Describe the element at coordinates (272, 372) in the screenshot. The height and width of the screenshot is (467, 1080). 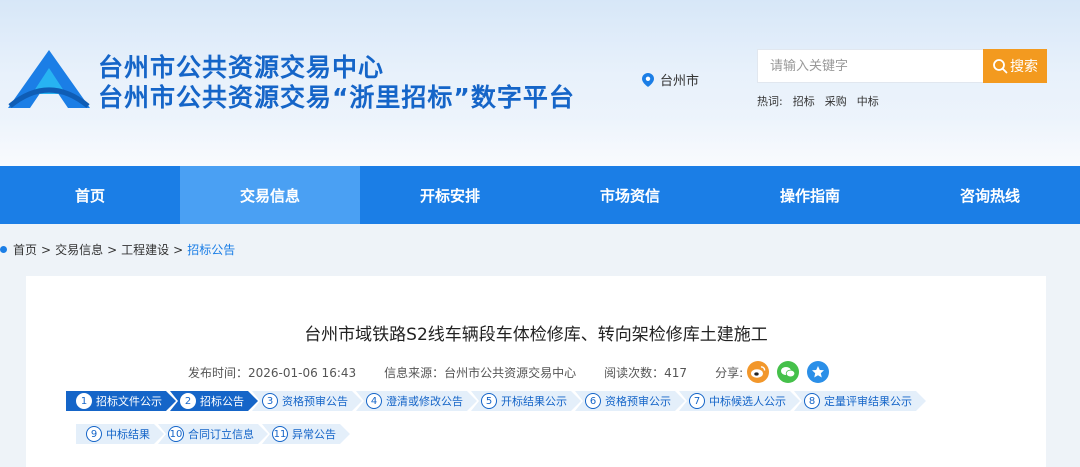
I see `publish-time: 发布时间：2026-01-06 16:43` at that location.